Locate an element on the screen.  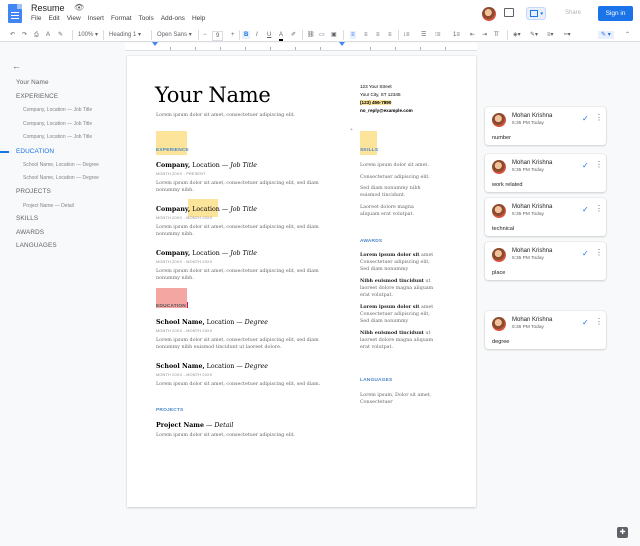
zoom-select: 100% ▾ is located at coordinates (88, 35).